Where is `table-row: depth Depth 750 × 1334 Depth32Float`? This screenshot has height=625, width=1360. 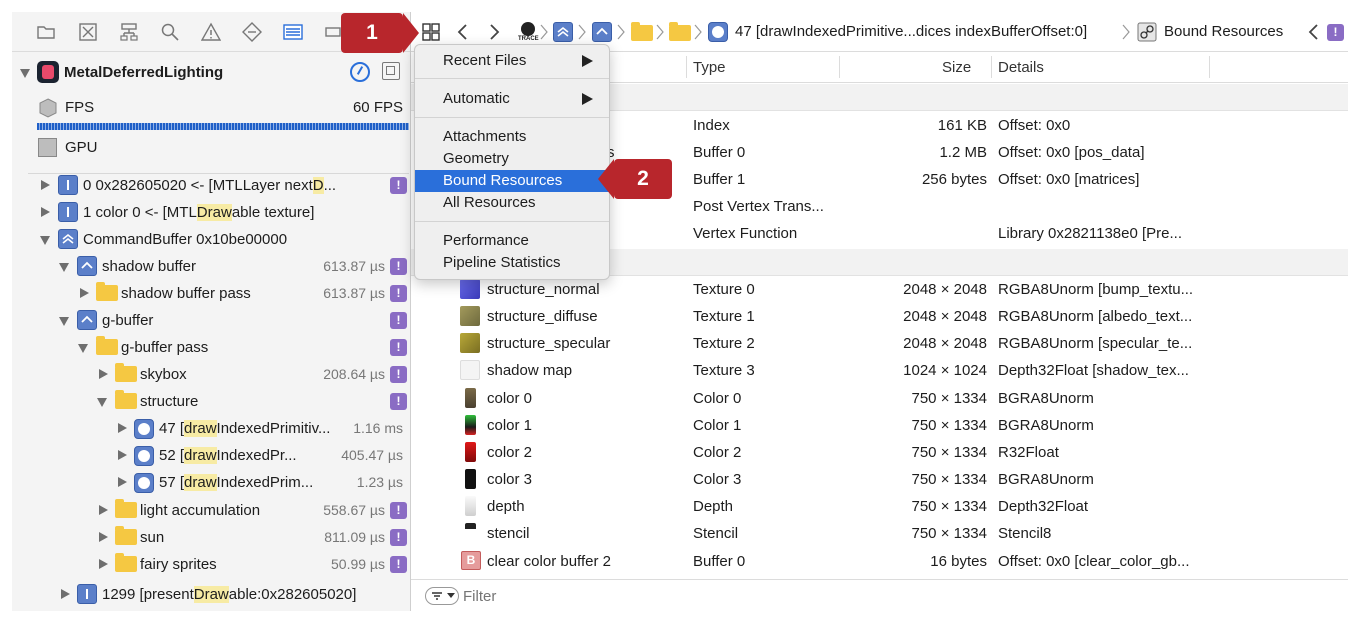 table-row: depth Depth 750 × 1334 Depth32Float is located at coordinates (879, 506).